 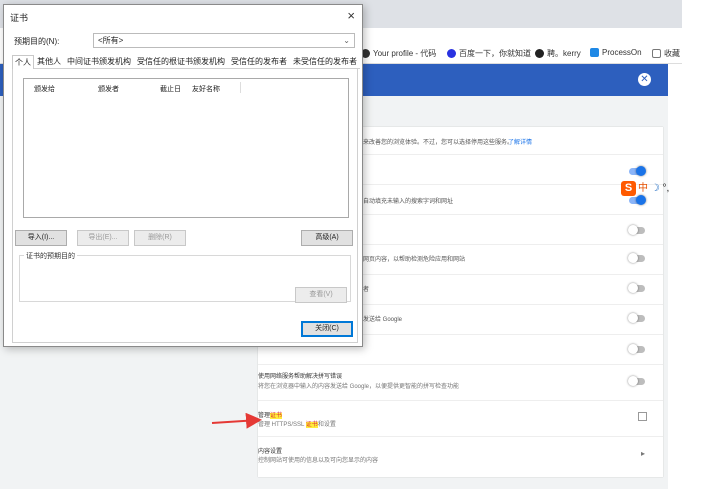 I want to click on circle-icon, so click(x=539, y=53).